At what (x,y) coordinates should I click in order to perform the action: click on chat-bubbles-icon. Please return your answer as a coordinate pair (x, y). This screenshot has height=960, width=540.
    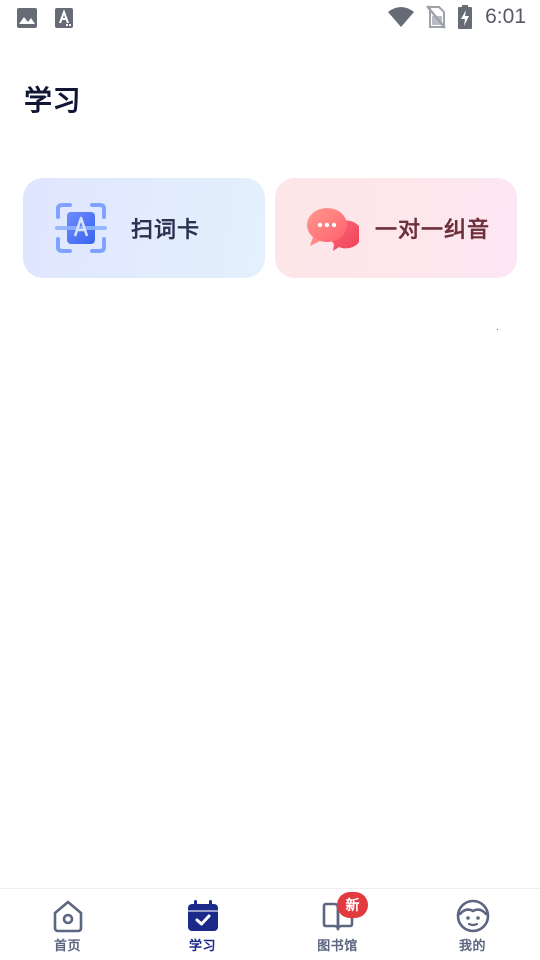
    Looking at the image, I should click on (333, 229).